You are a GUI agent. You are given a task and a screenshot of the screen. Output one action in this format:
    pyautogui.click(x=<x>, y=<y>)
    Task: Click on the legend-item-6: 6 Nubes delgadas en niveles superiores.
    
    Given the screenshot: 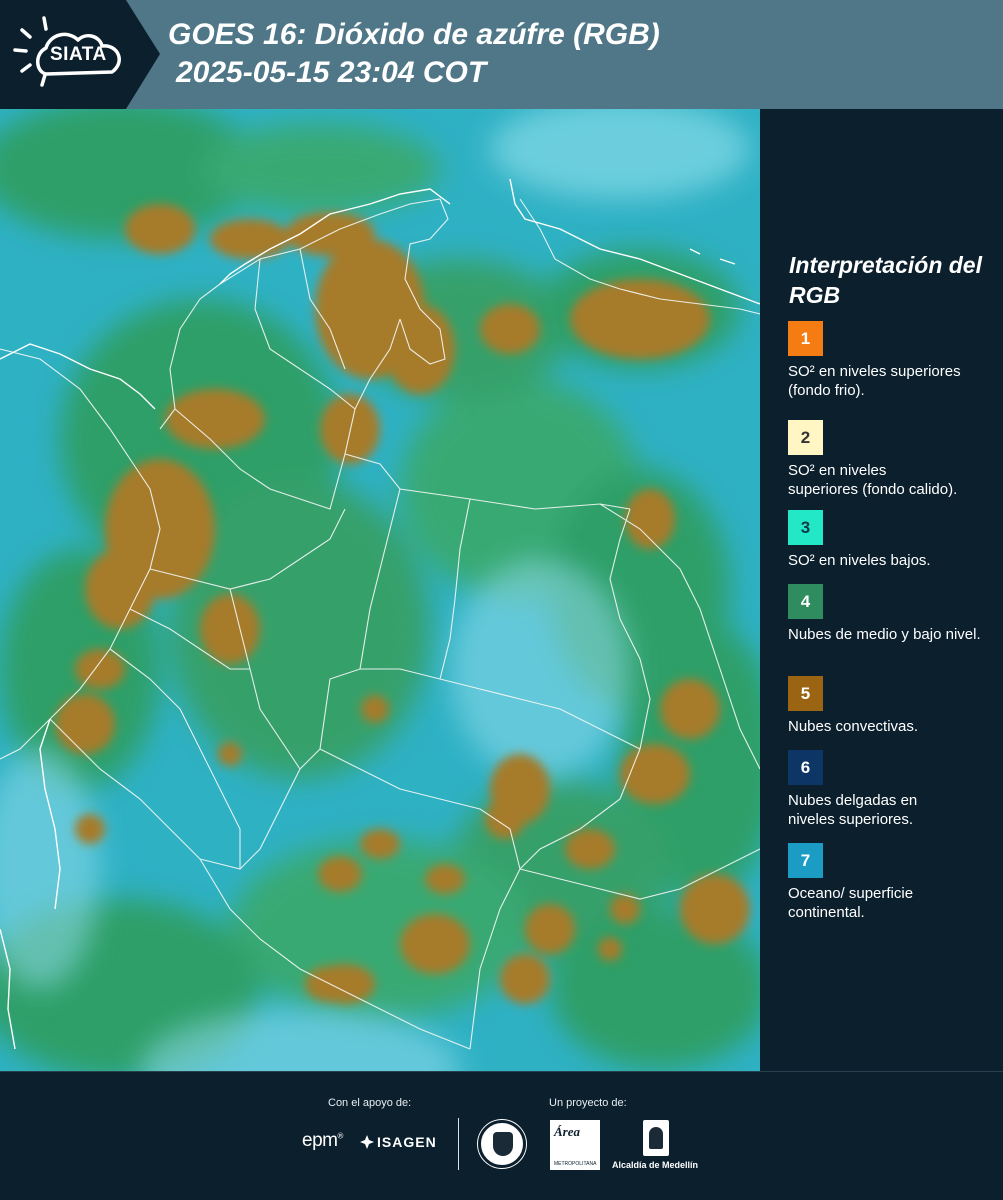 What is the action you would take?
    pyautogui.click(x=890, y=789)
    